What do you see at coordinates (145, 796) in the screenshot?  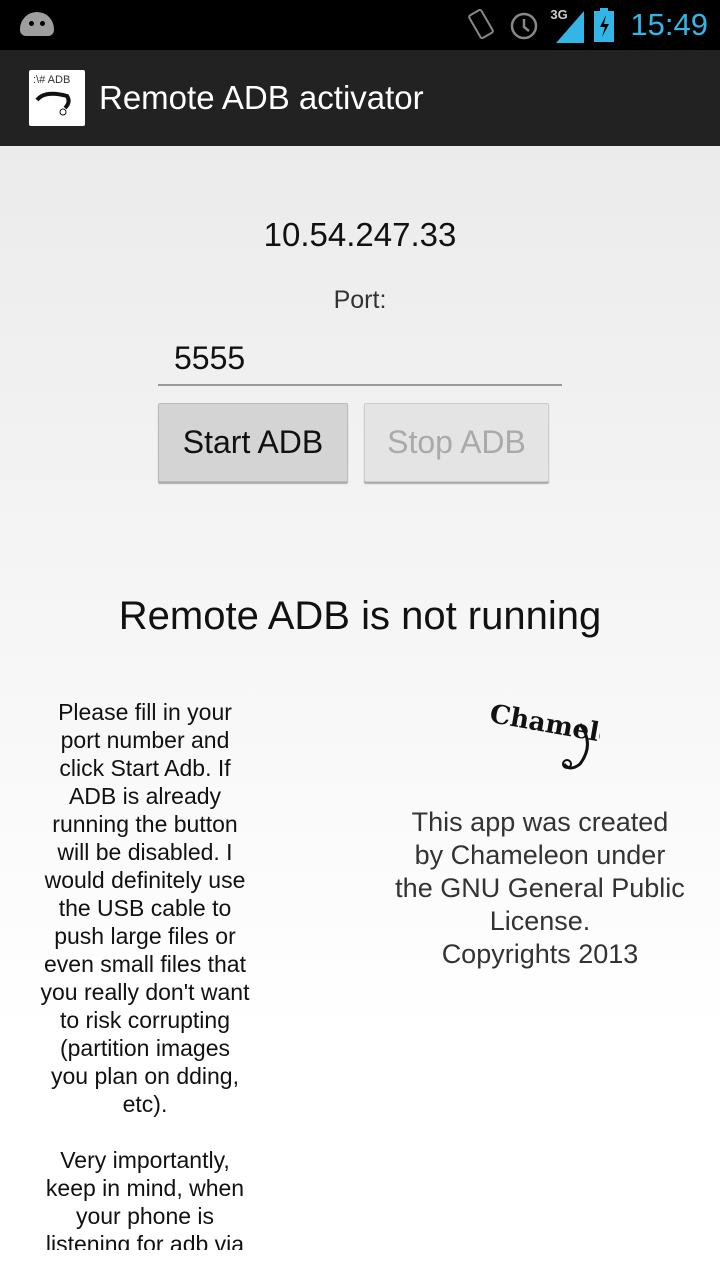 I see `help-line: ADB is already` at bounding box center [145, 796].